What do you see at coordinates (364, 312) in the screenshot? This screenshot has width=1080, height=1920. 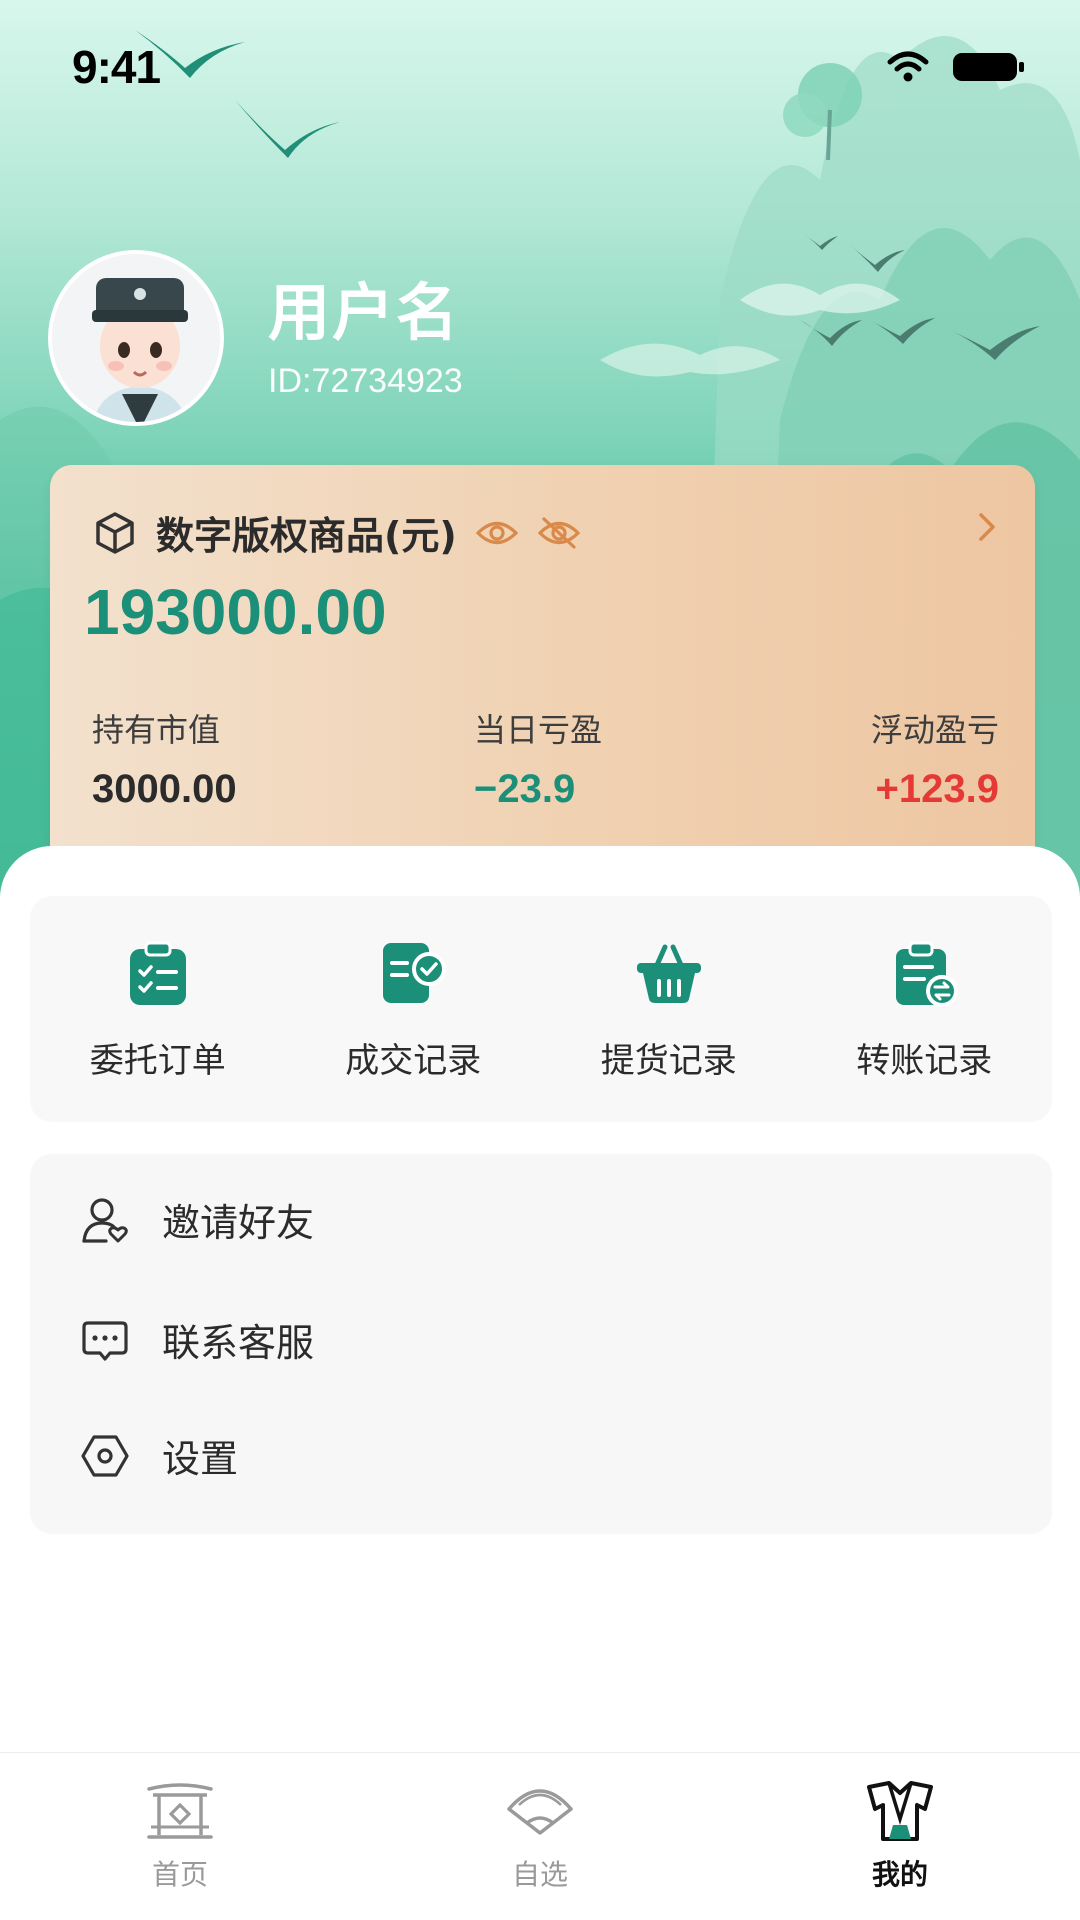 I see `username: 用户名` at bounding box center [364, 312].